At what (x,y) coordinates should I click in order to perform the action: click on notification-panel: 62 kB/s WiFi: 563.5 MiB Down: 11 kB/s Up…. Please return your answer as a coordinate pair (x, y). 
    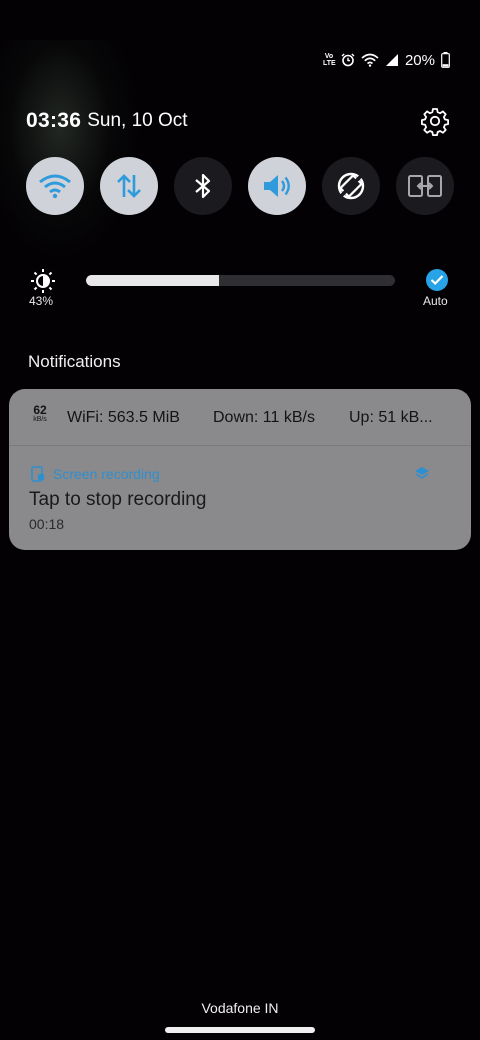
    Looking at the image, I should click on (240, 469).